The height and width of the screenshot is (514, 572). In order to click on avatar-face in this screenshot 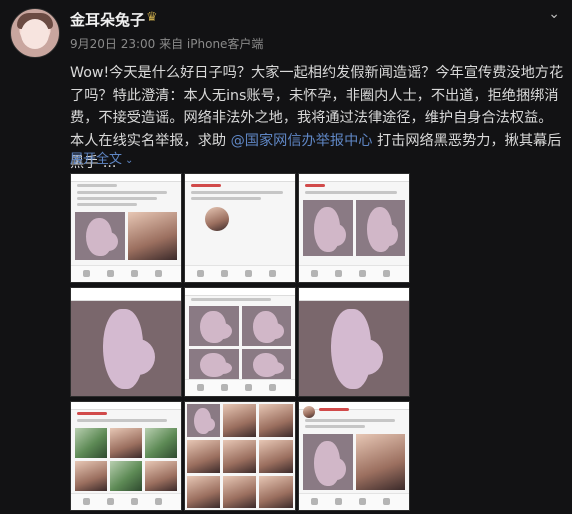, I will do `click(35, 34)`.